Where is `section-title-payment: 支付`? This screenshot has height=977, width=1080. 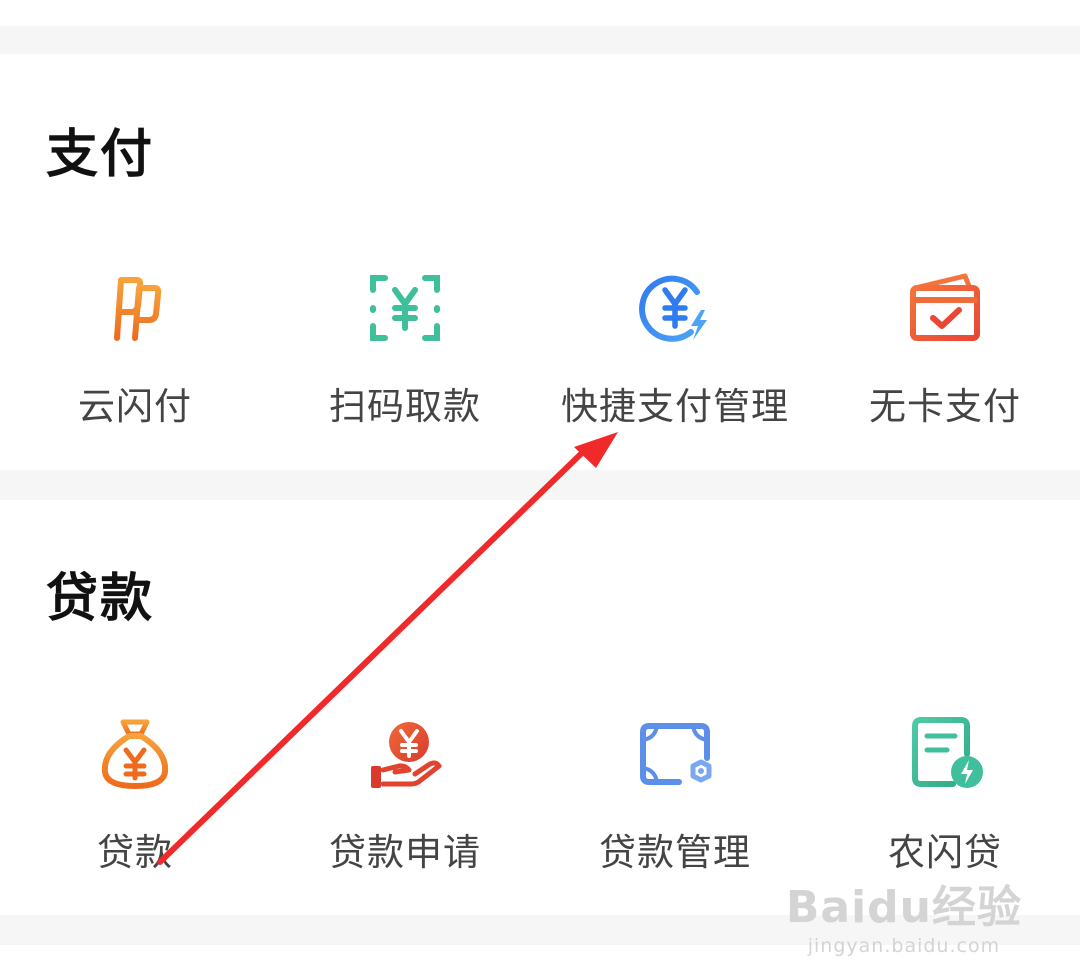 section-title-payment: 支付 is located at coordinates (100, 155).